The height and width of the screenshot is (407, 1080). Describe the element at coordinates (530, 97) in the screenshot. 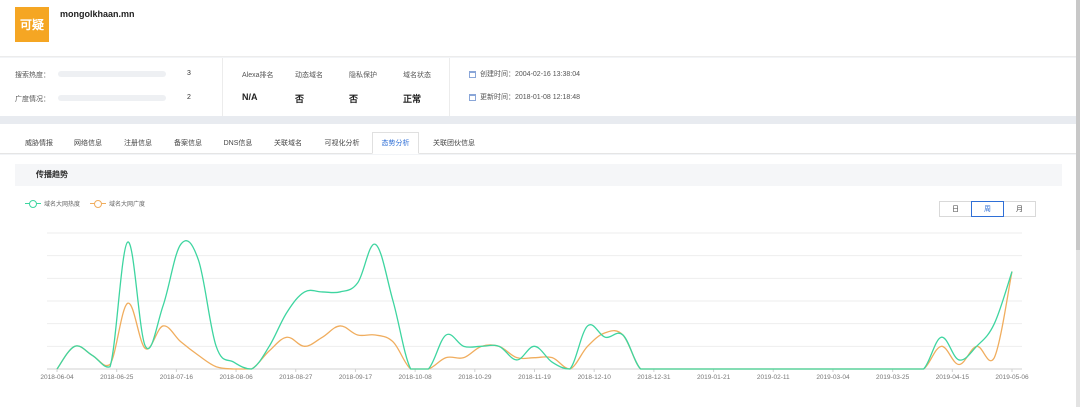

I see `updated-time-text: 更新时间：2018-01-08 12:18:48` at that location.